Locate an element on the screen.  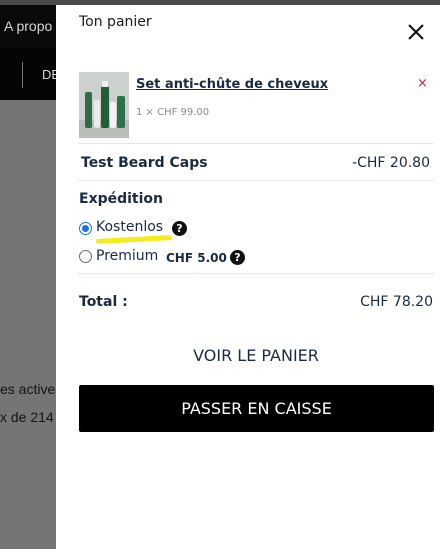
announcement-text: A propo is located at coordinates (28, 26).